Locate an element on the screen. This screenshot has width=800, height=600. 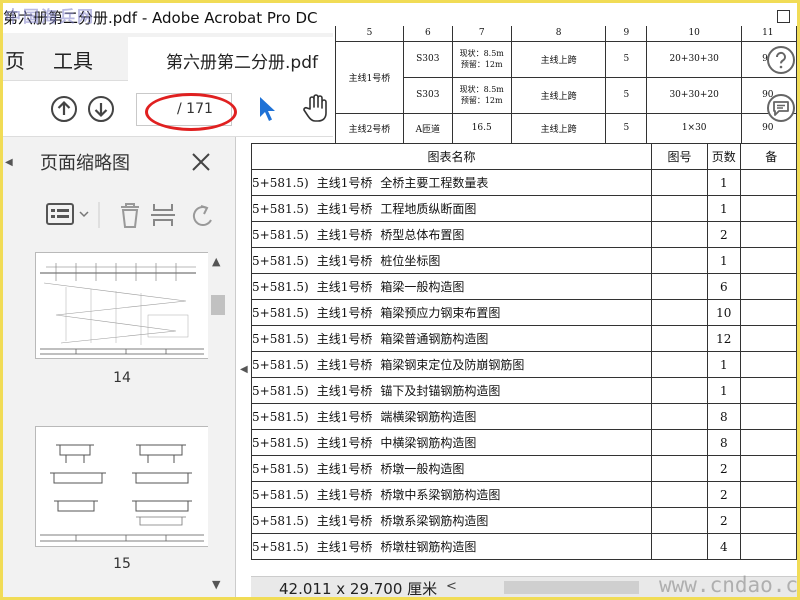
comment-icon is located at coordinates (781, 108).